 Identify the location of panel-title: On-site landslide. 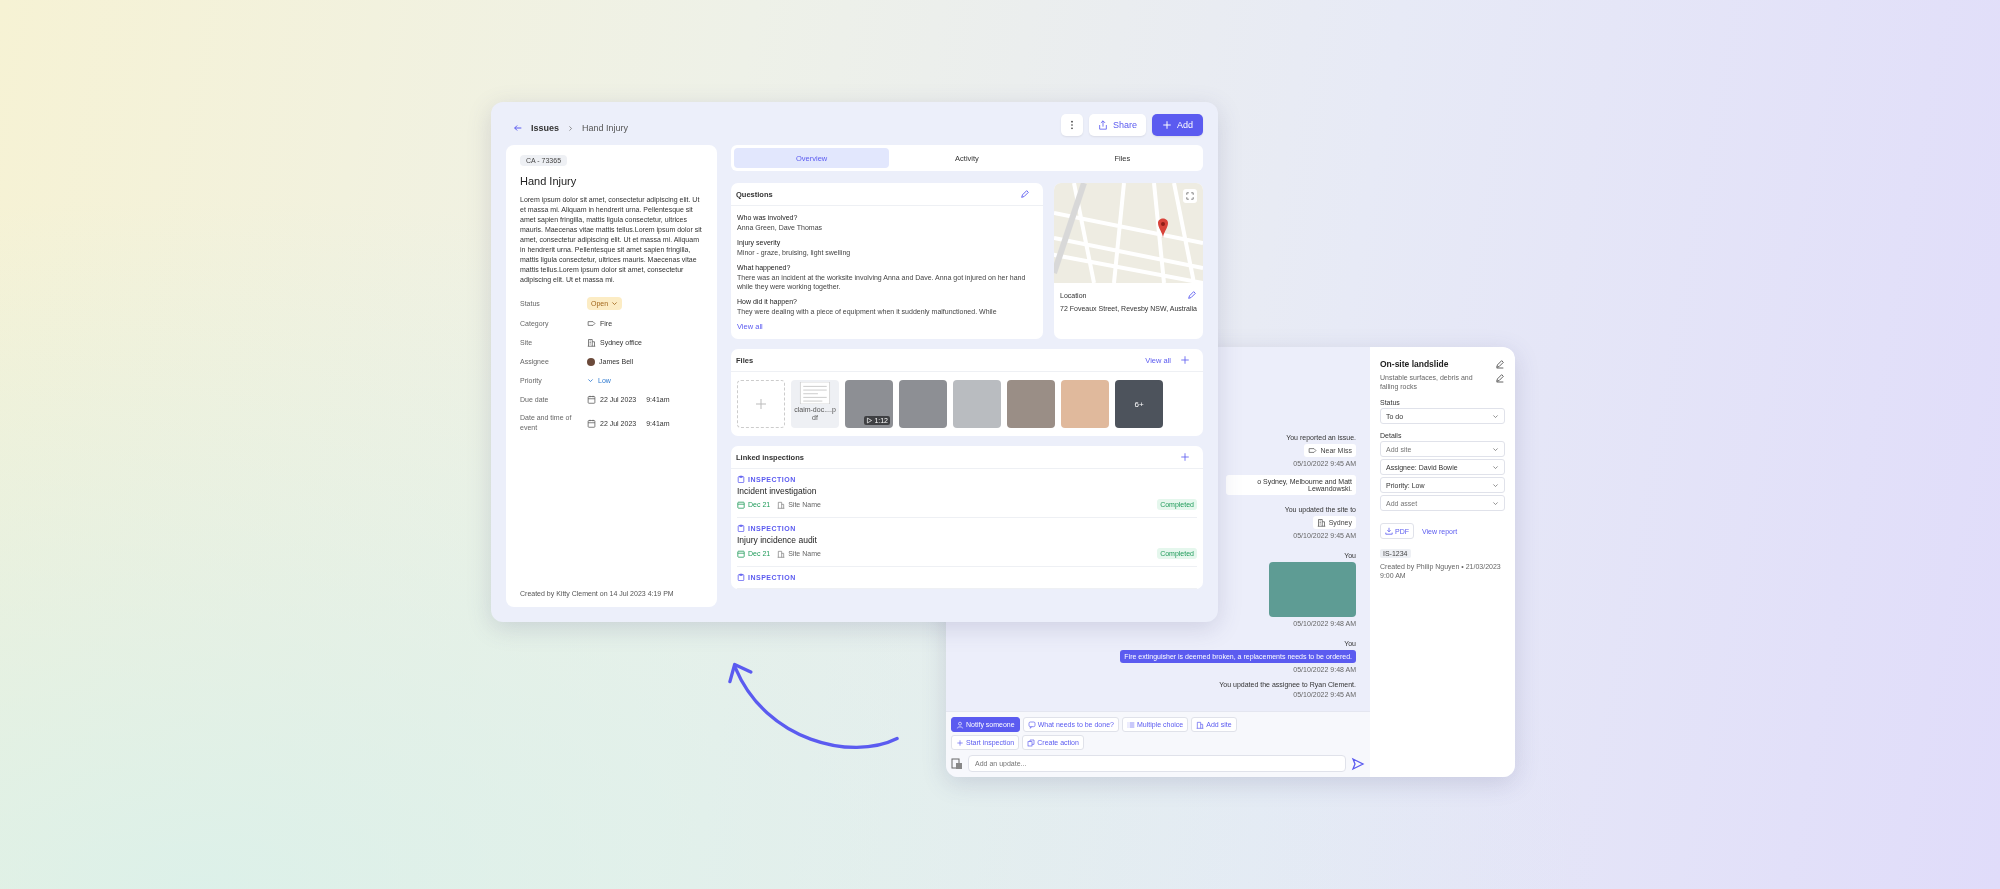
(1414, 364).